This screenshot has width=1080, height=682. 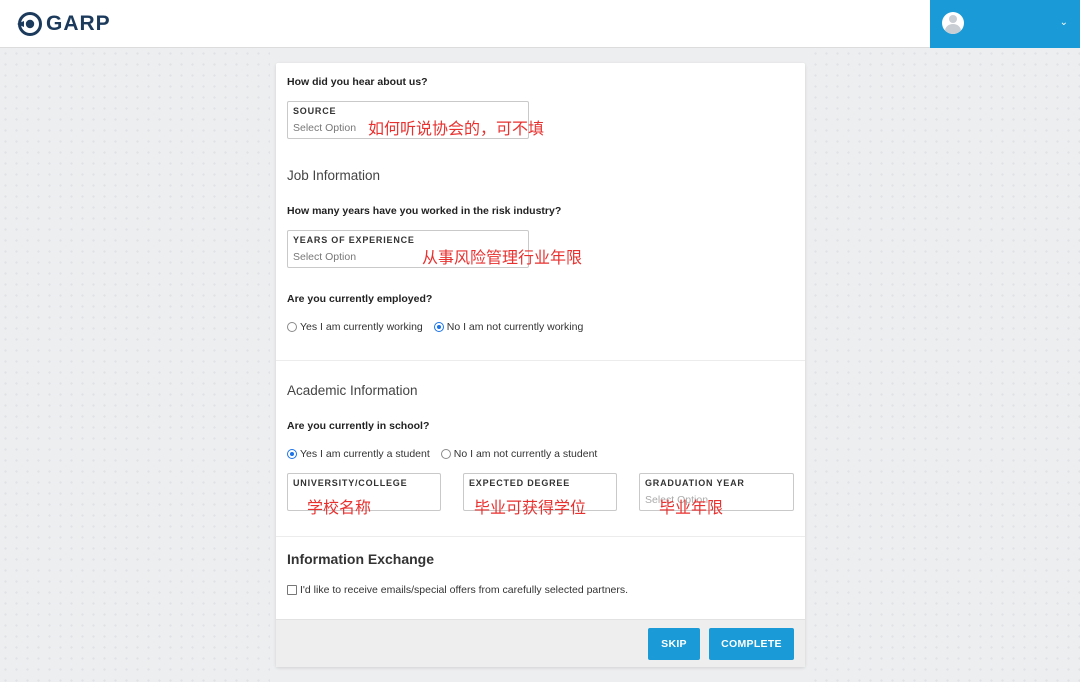 I want to click on hear-about-question: How did you hear about us?, so click(x=357, y=82).